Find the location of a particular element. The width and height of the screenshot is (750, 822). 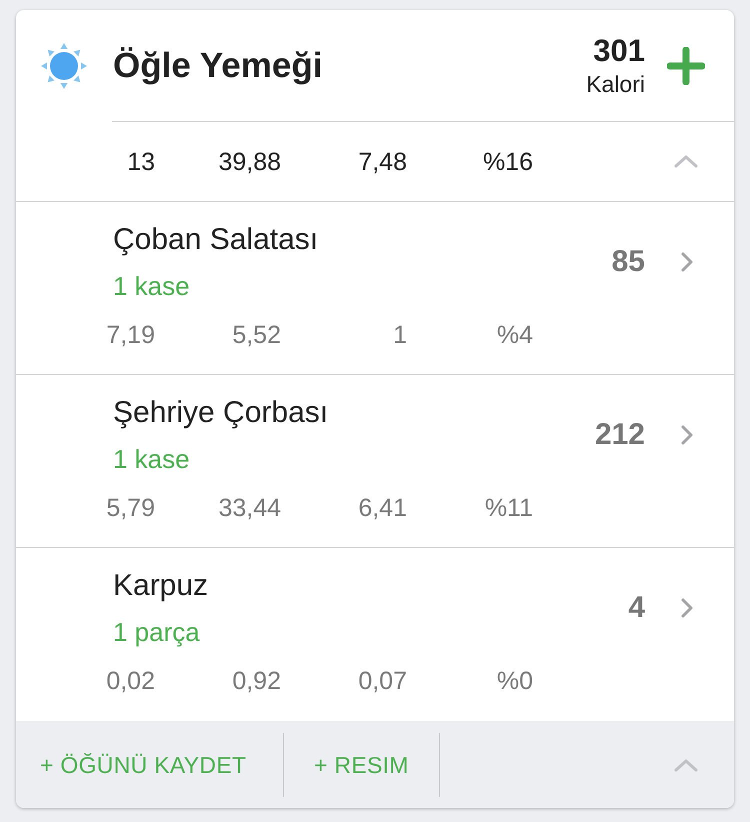

macro-value: 5,79 is located at coordinates (130, 508).